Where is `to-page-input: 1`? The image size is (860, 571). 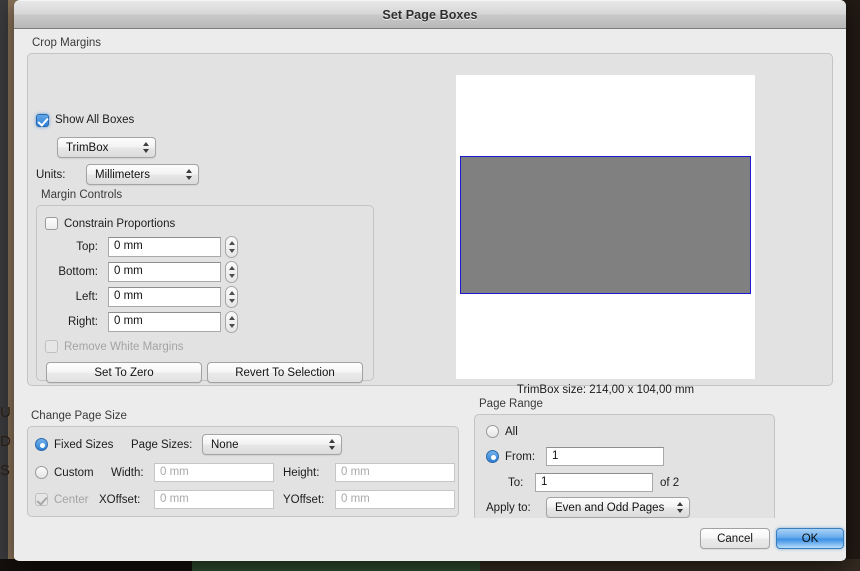 to-page-input: 1 is located at coordinates (594, 482).